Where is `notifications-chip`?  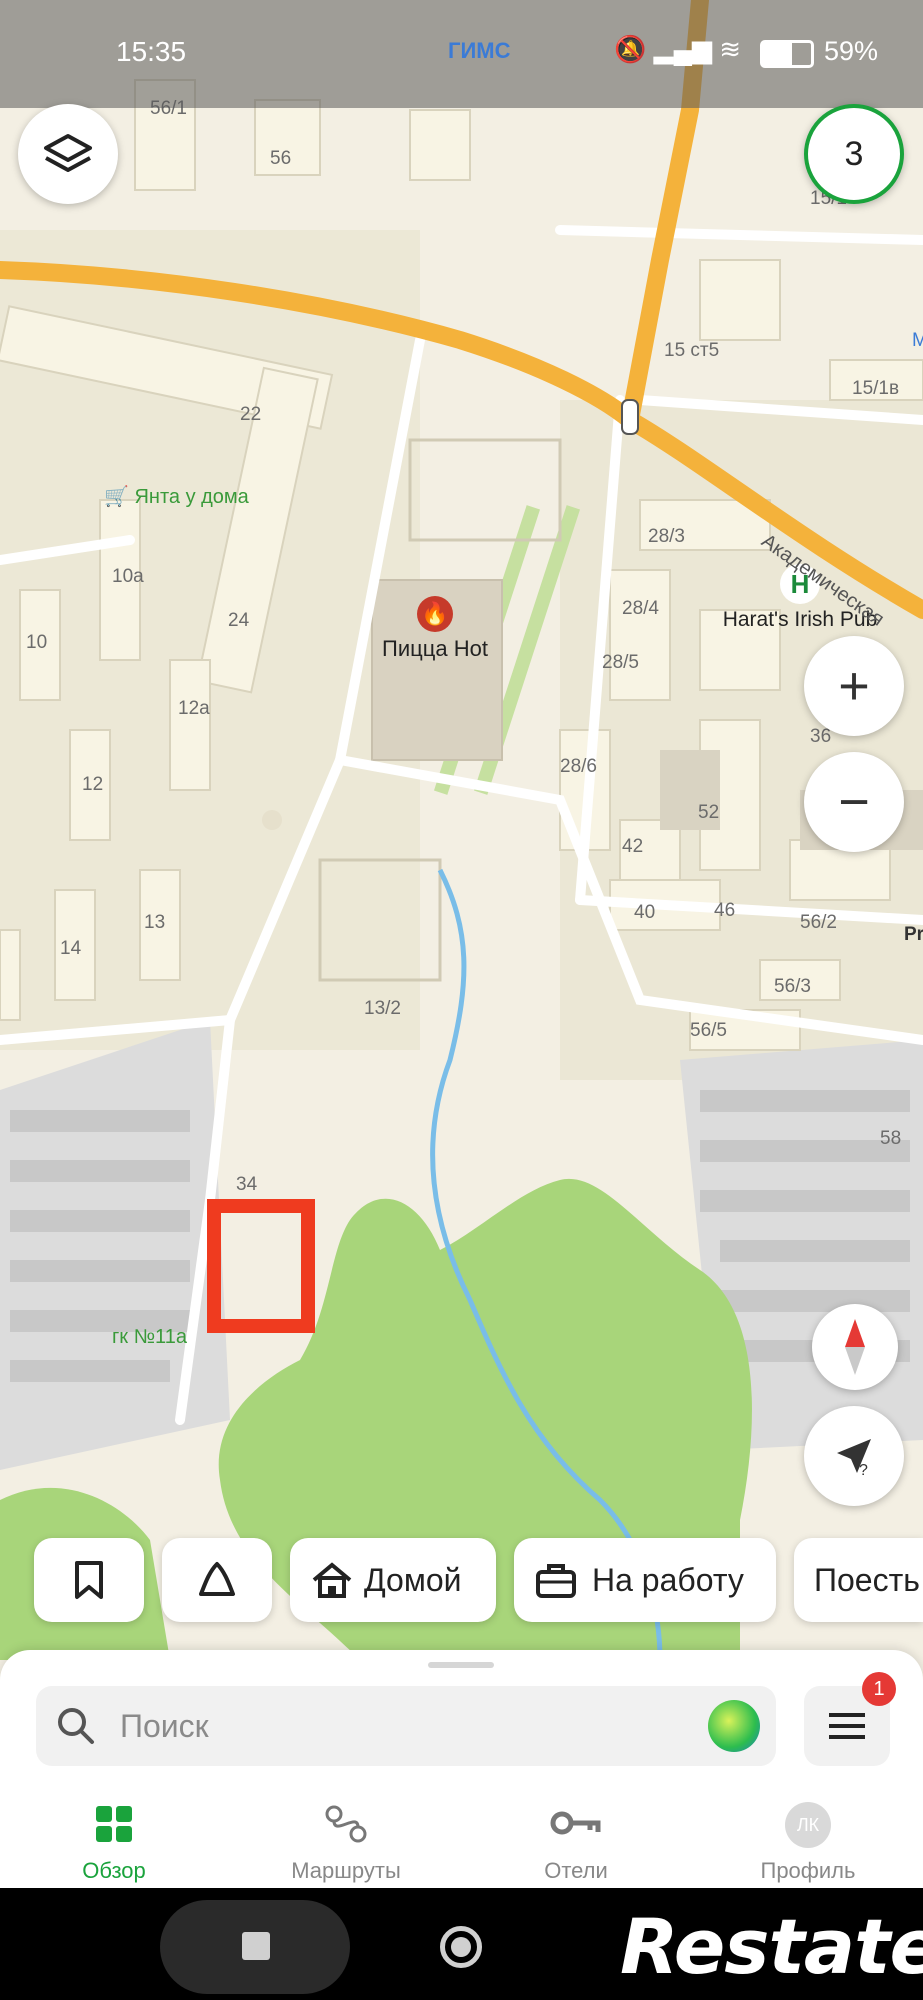 notifications-chip is located at coordinates (217, 1580).